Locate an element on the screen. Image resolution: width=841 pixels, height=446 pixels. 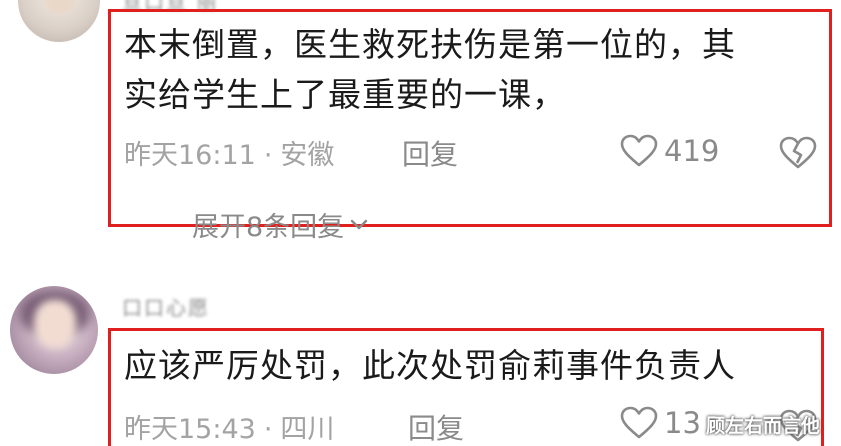
comment-meta: 昨天15:43 · 四川 is located at coordinates (229, 426).